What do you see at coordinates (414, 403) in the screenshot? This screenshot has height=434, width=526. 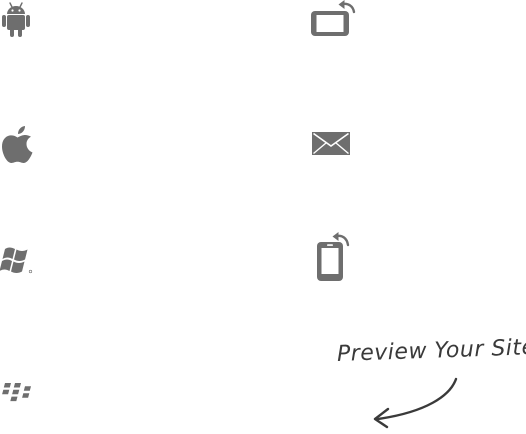 I see `curved-arrow-icon` at bounding box center [414, 403].